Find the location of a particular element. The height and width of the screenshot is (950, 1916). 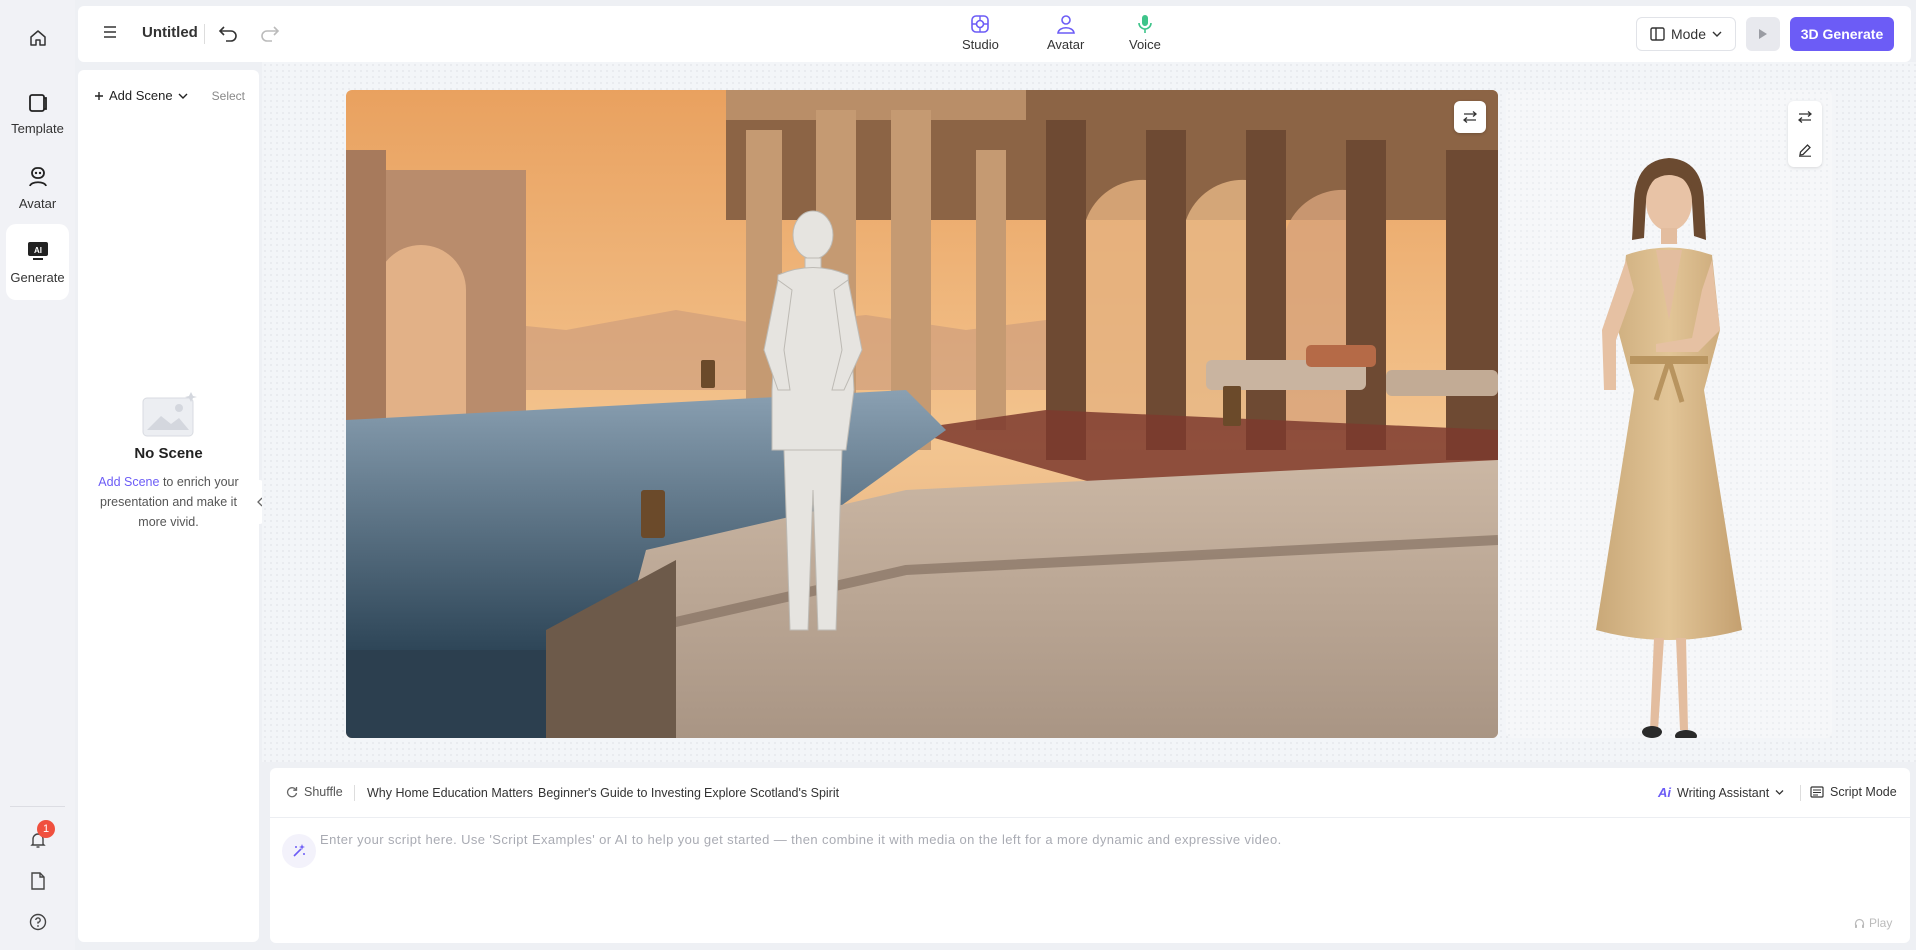

add-scene-button: Add Scene is located at coordinates (141, 95).